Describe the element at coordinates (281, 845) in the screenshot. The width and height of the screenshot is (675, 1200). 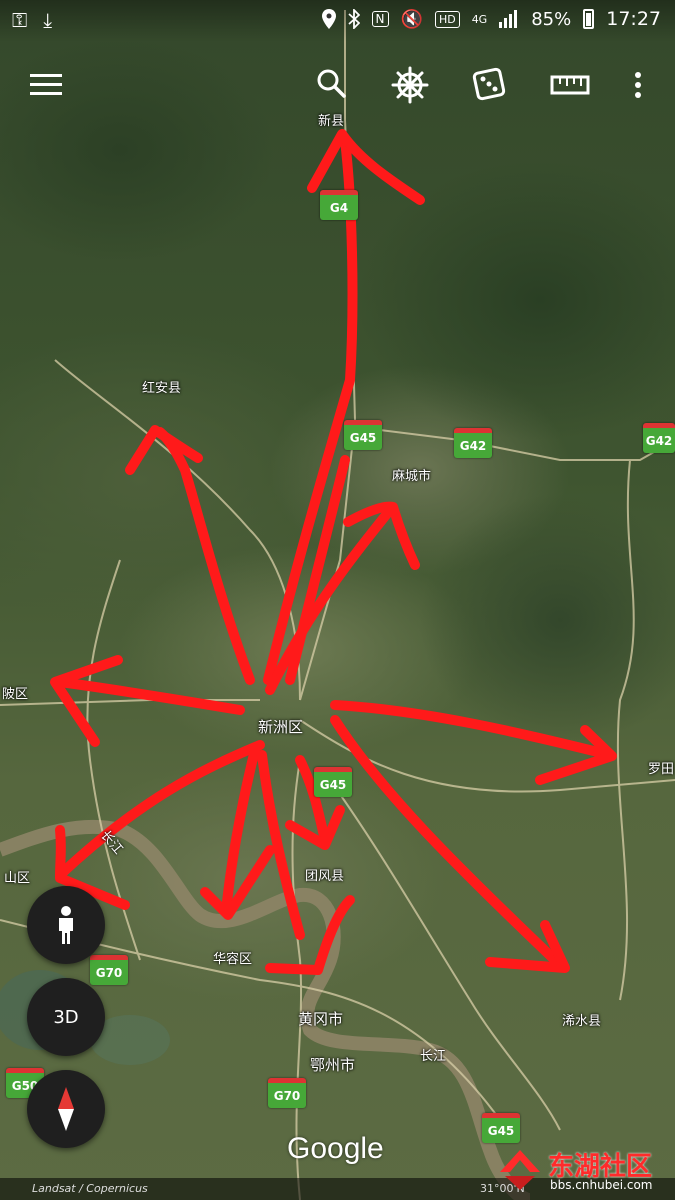
I see `arrow-south` at that location.